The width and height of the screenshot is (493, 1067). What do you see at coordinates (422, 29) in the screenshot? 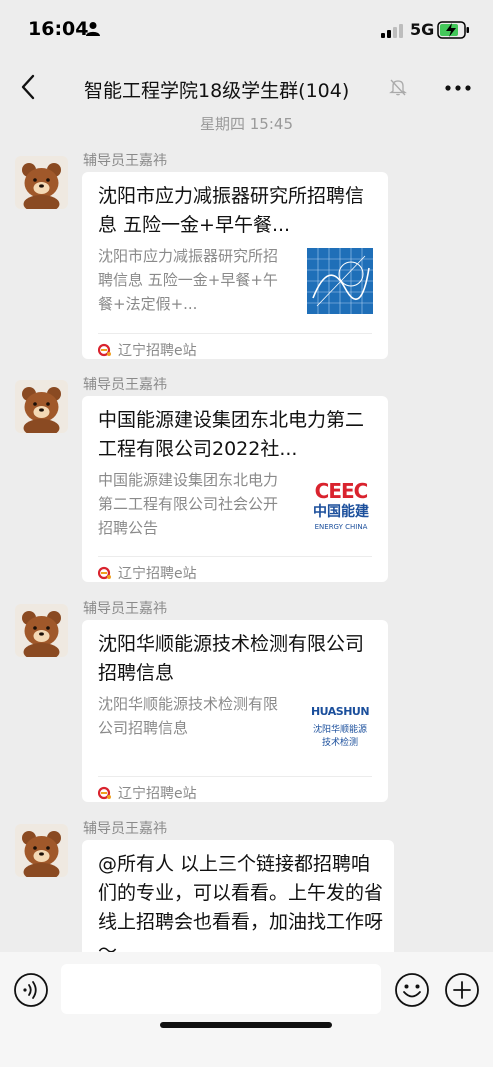
I see `network-label: 5G` at bounding box center [422, 29].